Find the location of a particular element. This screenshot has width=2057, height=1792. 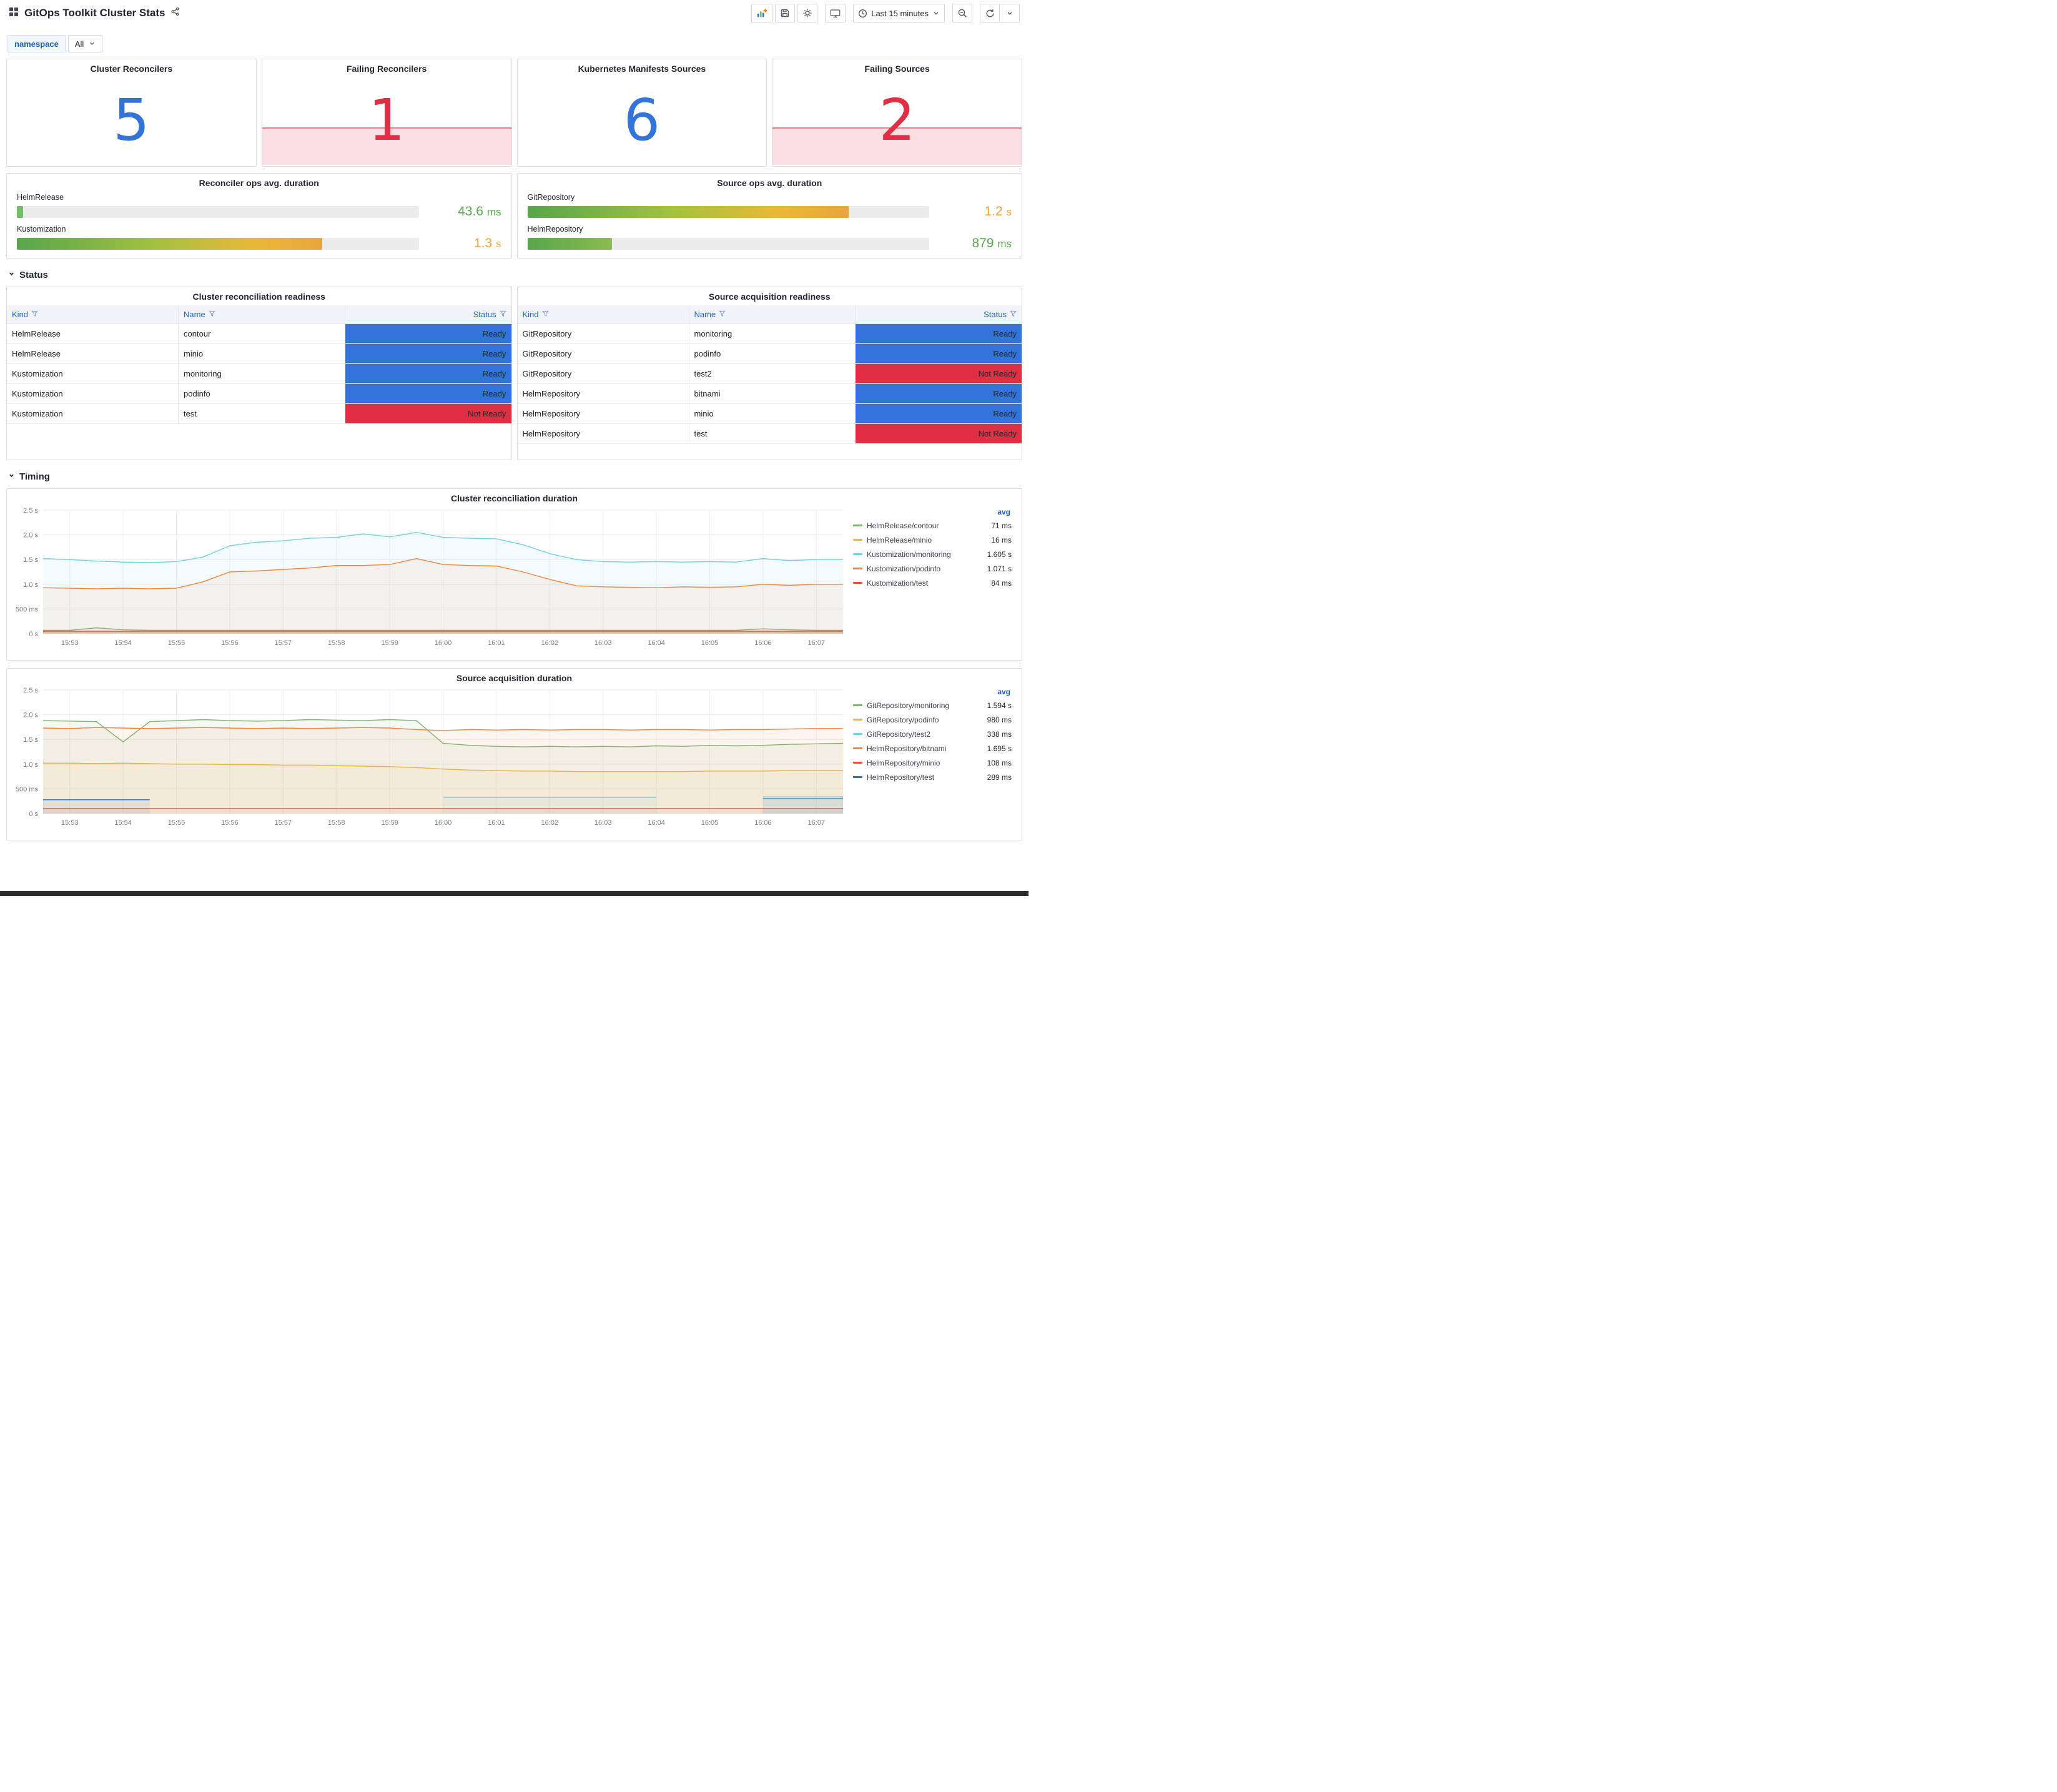

legend-item: HelmRelease/contour 71 ms is located at coordinates (932, 525).